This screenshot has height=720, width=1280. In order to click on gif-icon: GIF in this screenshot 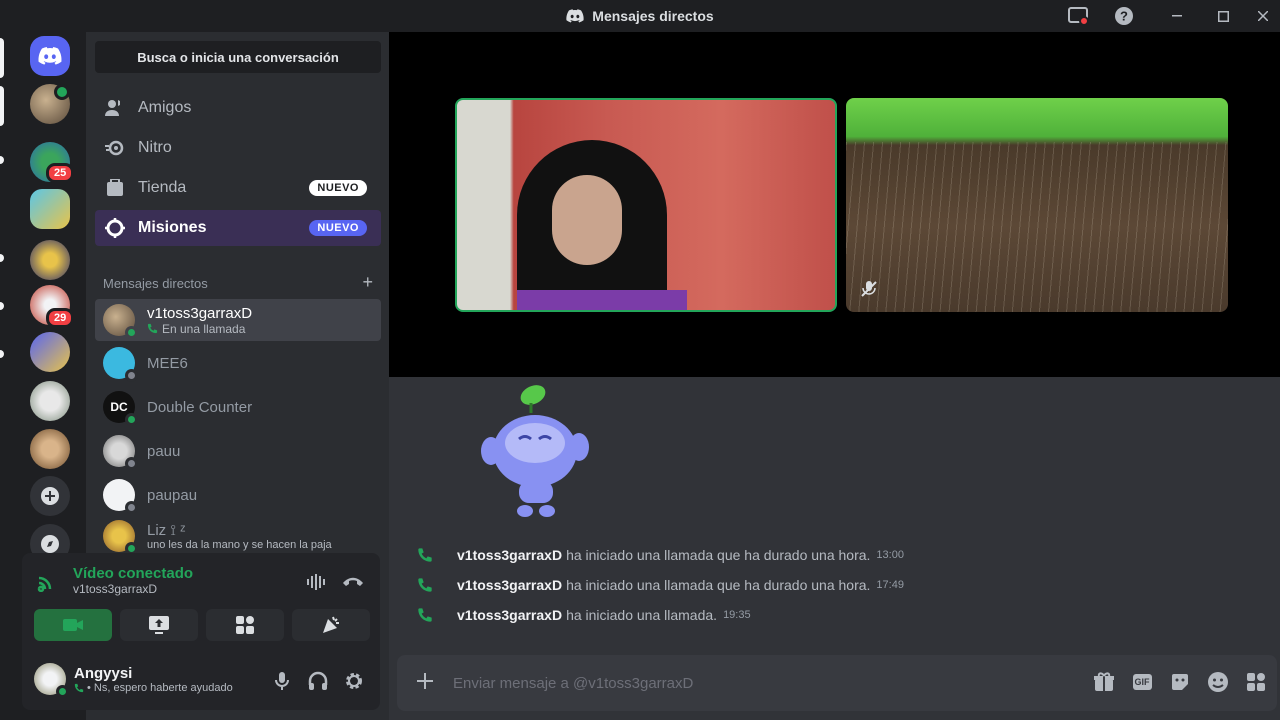, I will do `click(1142, 682)`.